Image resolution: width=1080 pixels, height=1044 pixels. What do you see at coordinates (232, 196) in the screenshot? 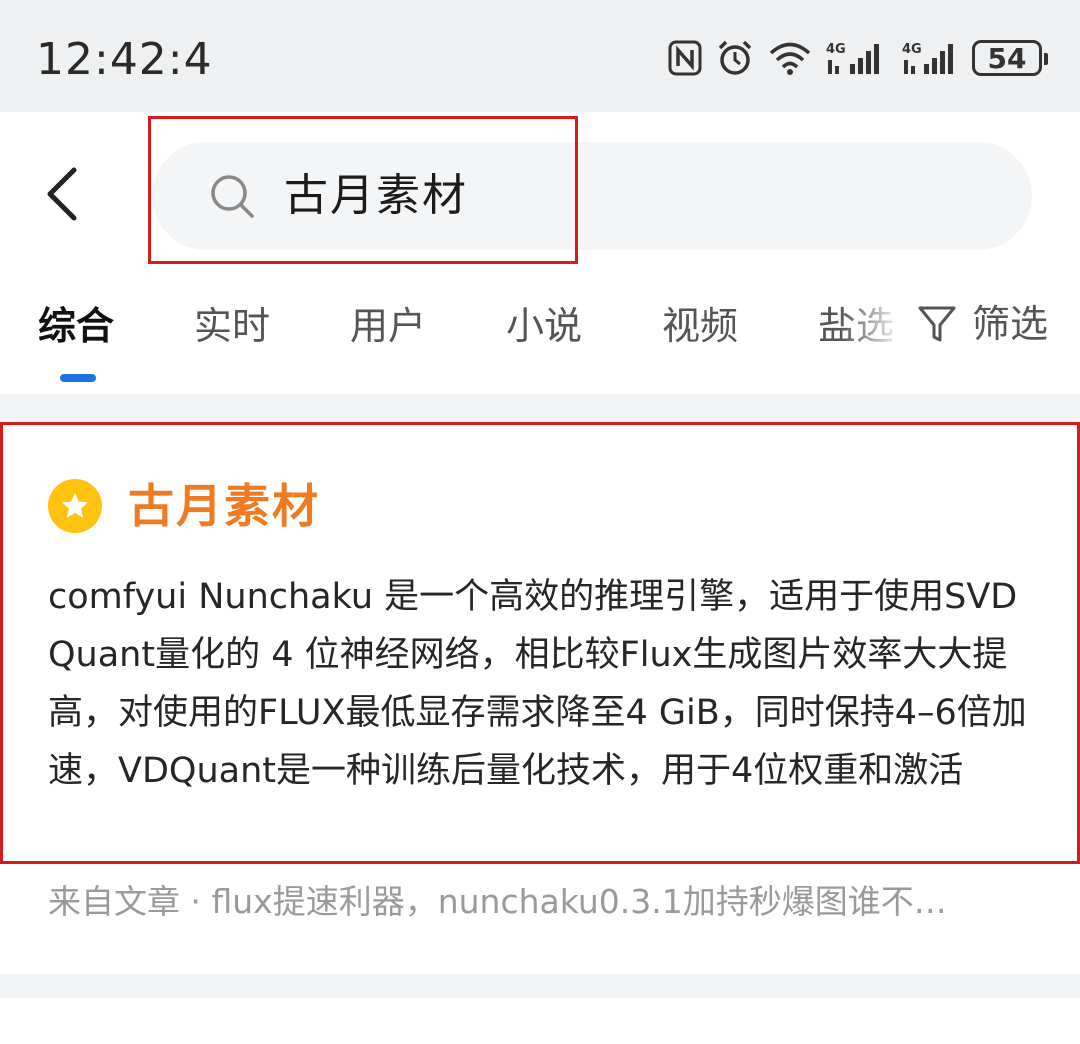
I see `search-icon` at bounding box center [232, 196].